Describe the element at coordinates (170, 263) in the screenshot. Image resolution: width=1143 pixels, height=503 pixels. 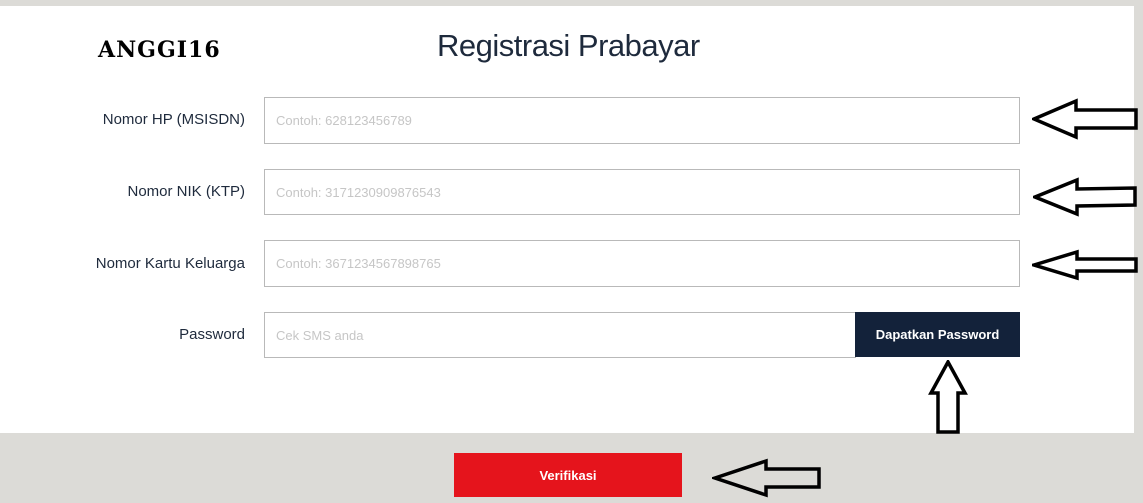
I see `kk-label: Nomor Kartu Keluarga` at that location.